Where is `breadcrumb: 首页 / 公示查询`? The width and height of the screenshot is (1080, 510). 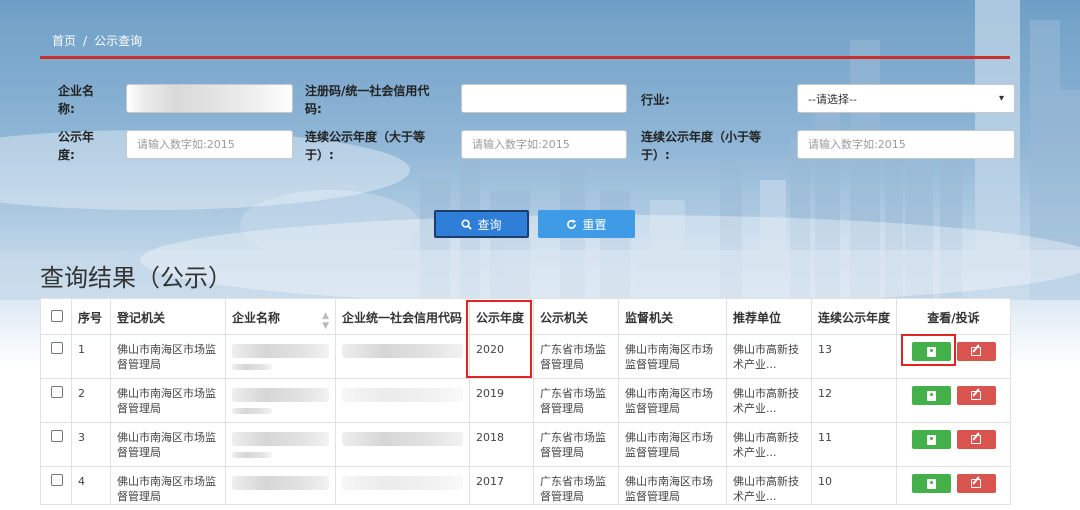
breadcrumb: 首页 / 公示查询 is located at coordinates (97, 41).